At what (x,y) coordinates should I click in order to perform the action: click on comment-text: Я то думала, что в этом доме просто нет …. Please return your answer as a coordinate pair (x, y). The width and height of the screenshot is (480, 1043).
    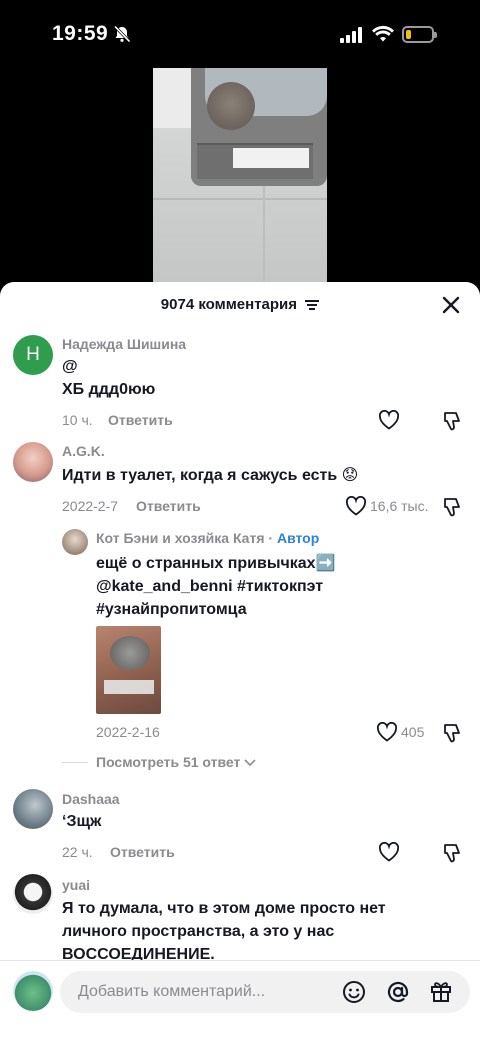
    Looking at the image, I should click on (224, 931).